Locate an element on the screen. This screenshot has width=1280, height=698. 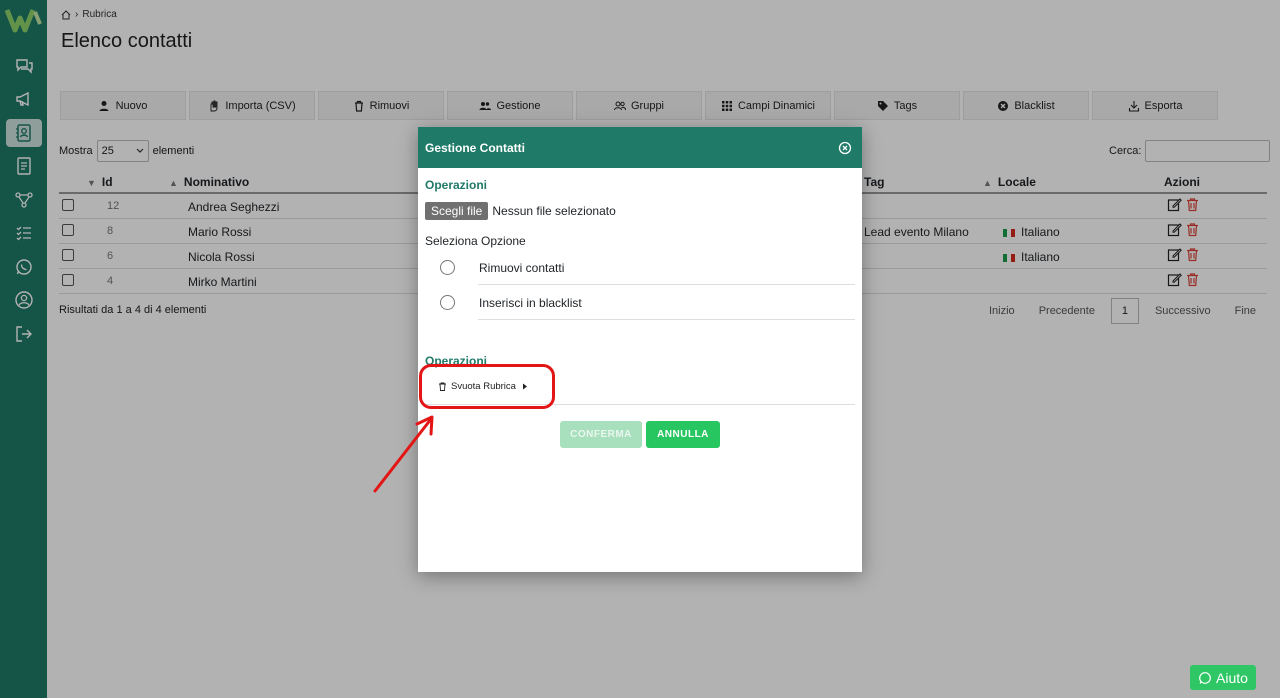
select-option-label: Seleziona Opzione is located at coordinates (475, 241).